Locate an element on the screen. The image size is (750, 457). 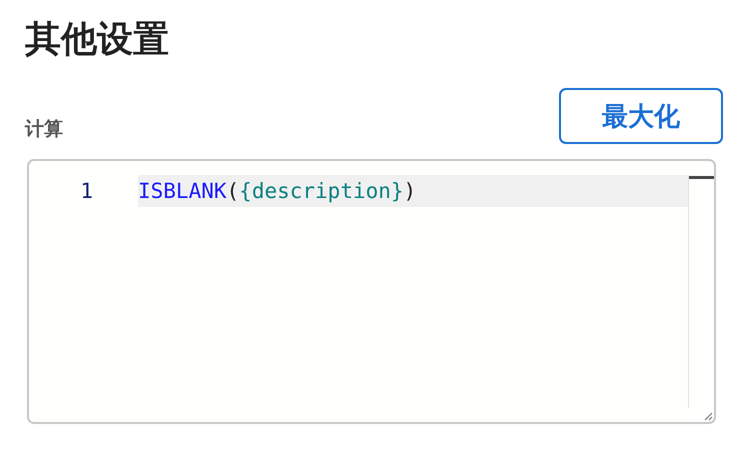
page-title: 其他设置 is located at coordinates (97, 40).